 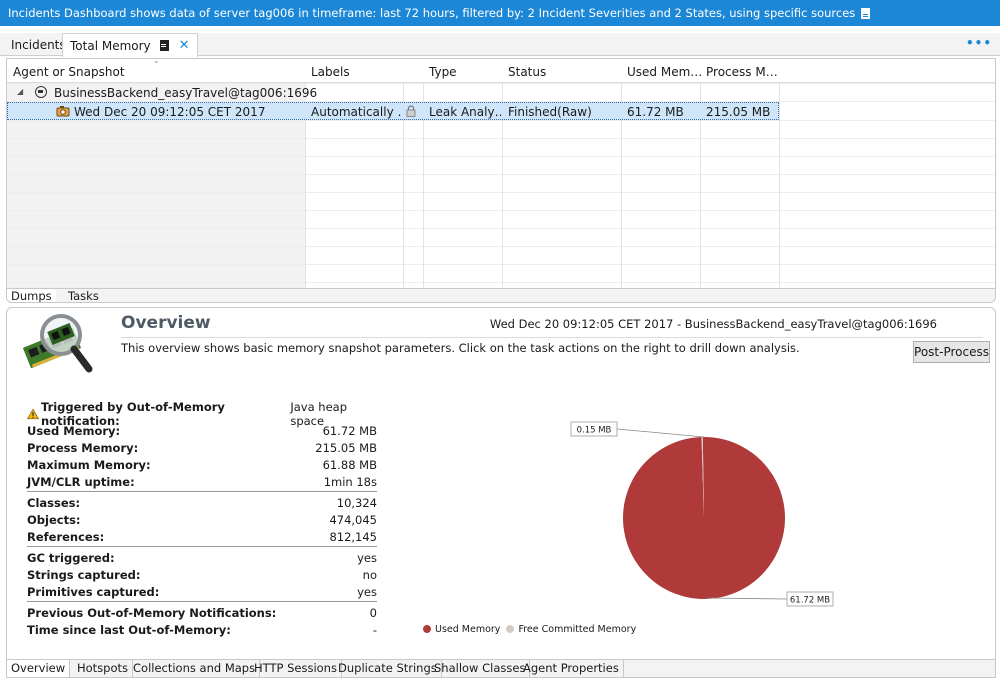 I want to click on overview-title: Overview, so click(x=166, y=323).